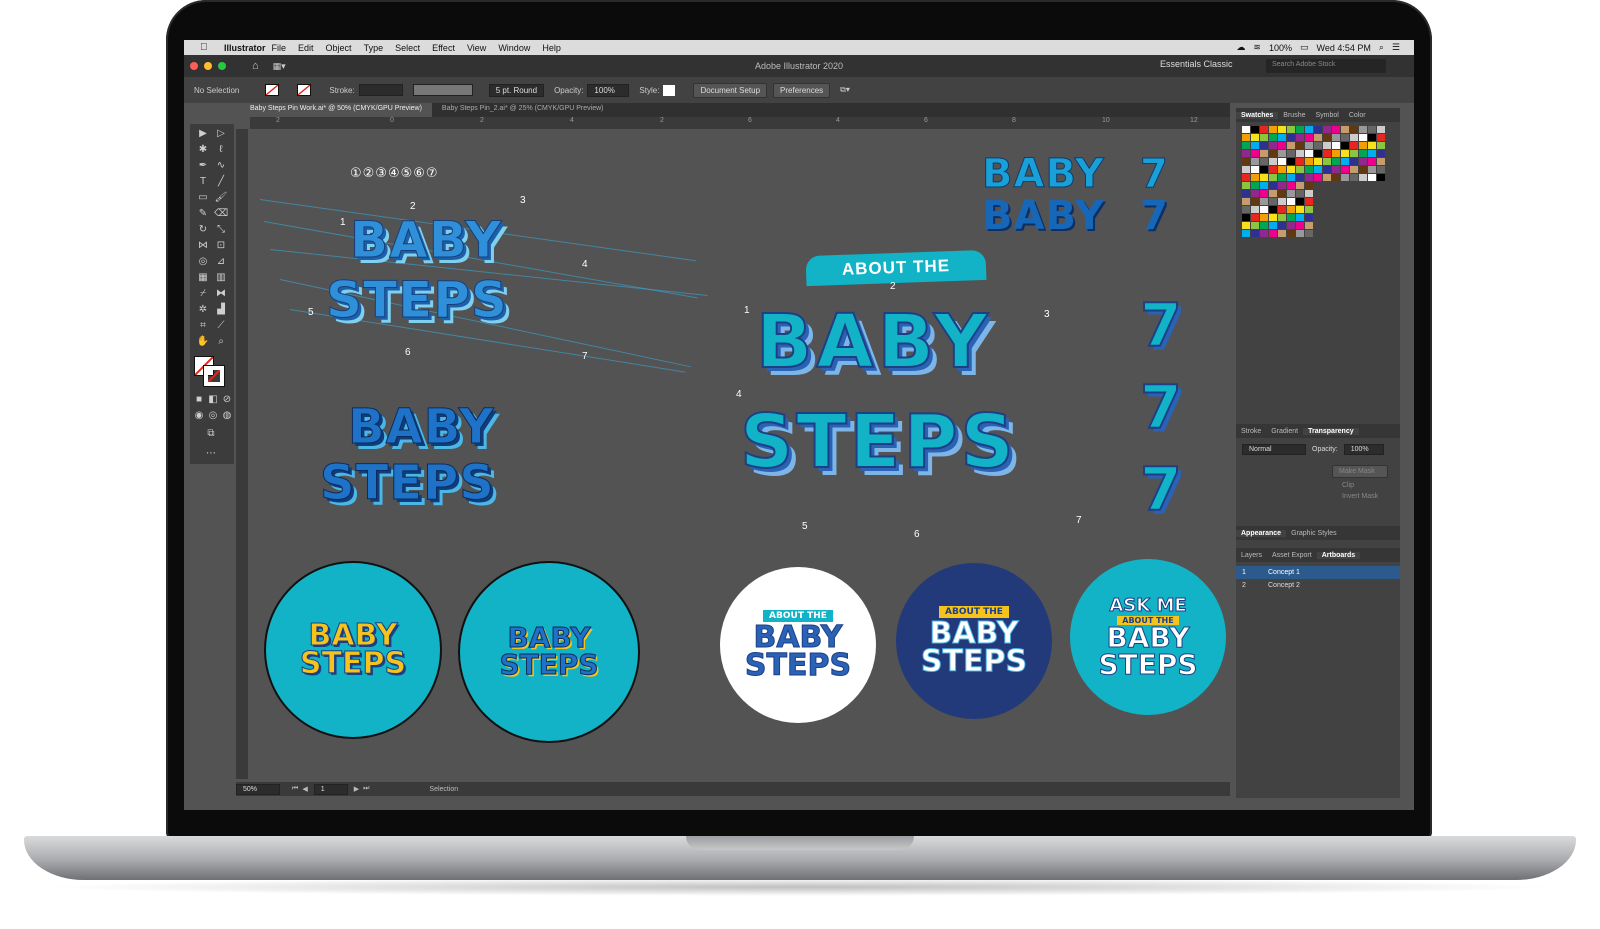  What do you see at coordinates (203, 230) in the screenshot?
I see `rotate-tool-icon: ↻` at bounding box center [203, 230].